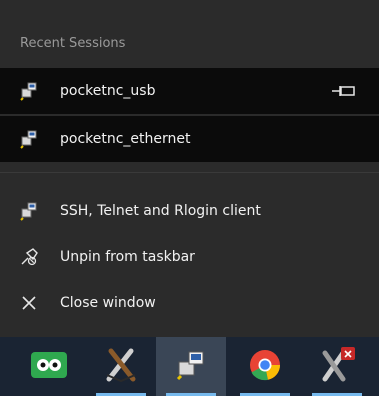 The height and width of the screenshot is (396, 379). I want to click on task-label: Close window, so click(108, 303).